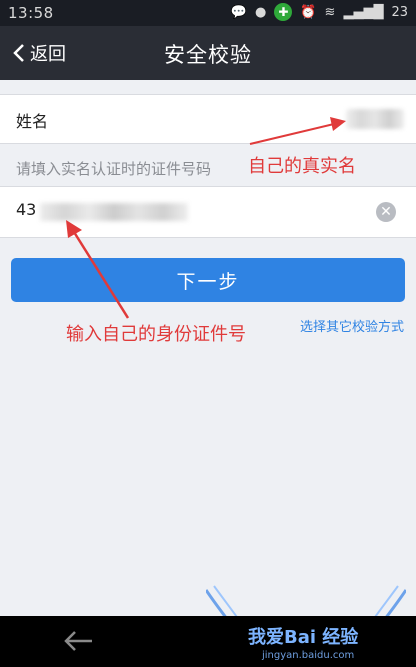 The height and width of the screenshot is (667, 416). I want to click on name-label: 姓名, so click(32, 121).